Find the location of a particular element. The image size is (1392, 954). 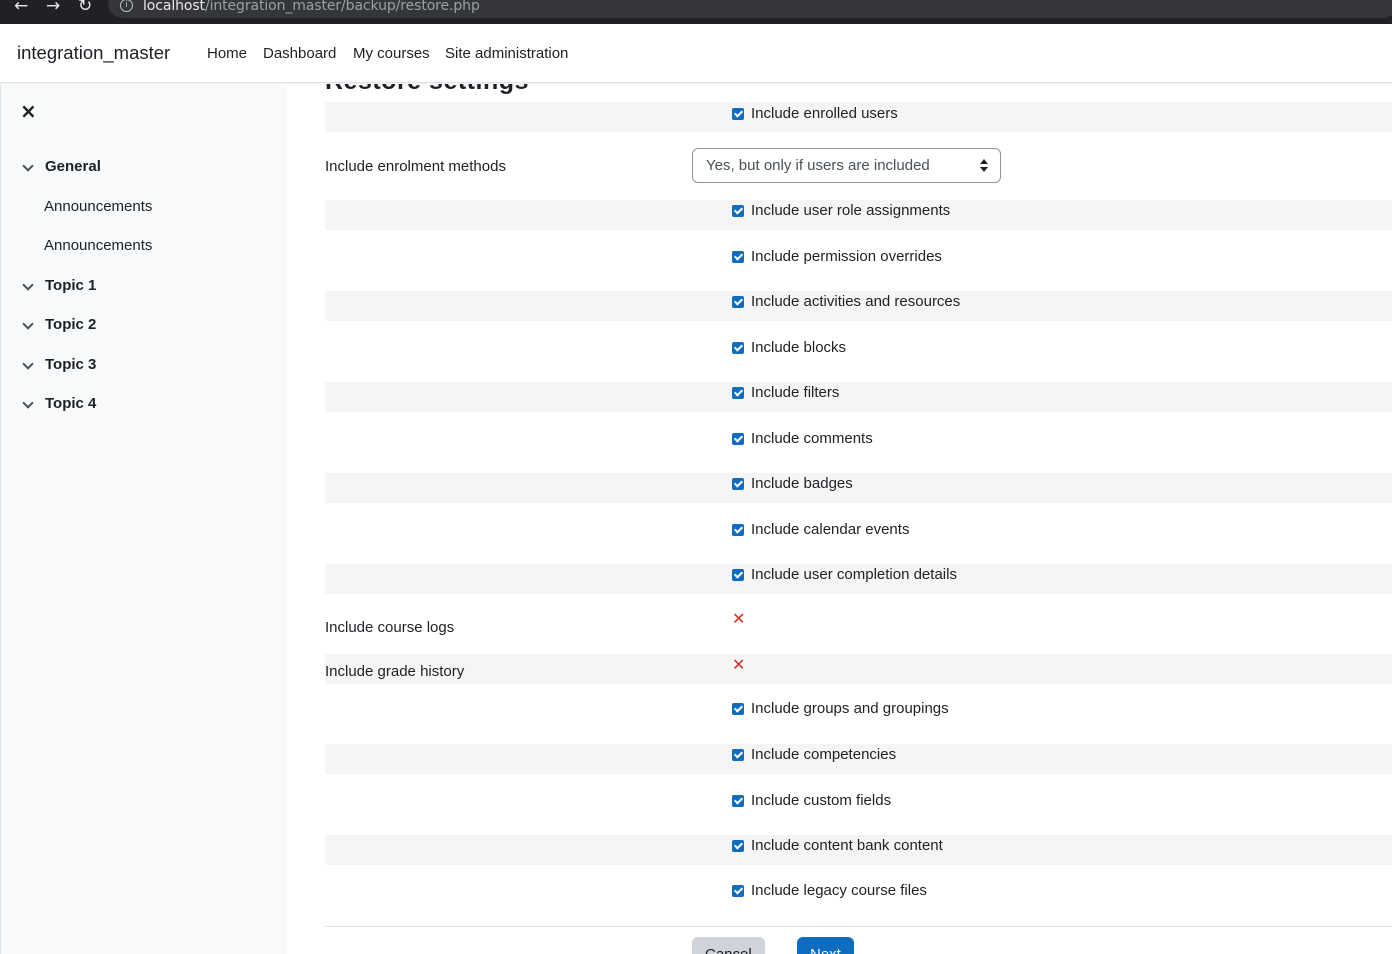

nav-site-administration: Site administration is located at coordinates (506, 53).